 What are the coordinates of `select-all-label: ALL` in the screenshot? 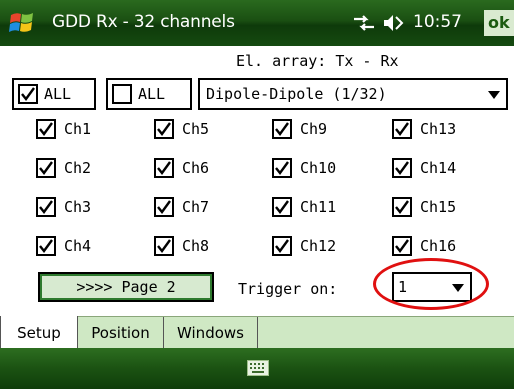 It's located at (58, 94).